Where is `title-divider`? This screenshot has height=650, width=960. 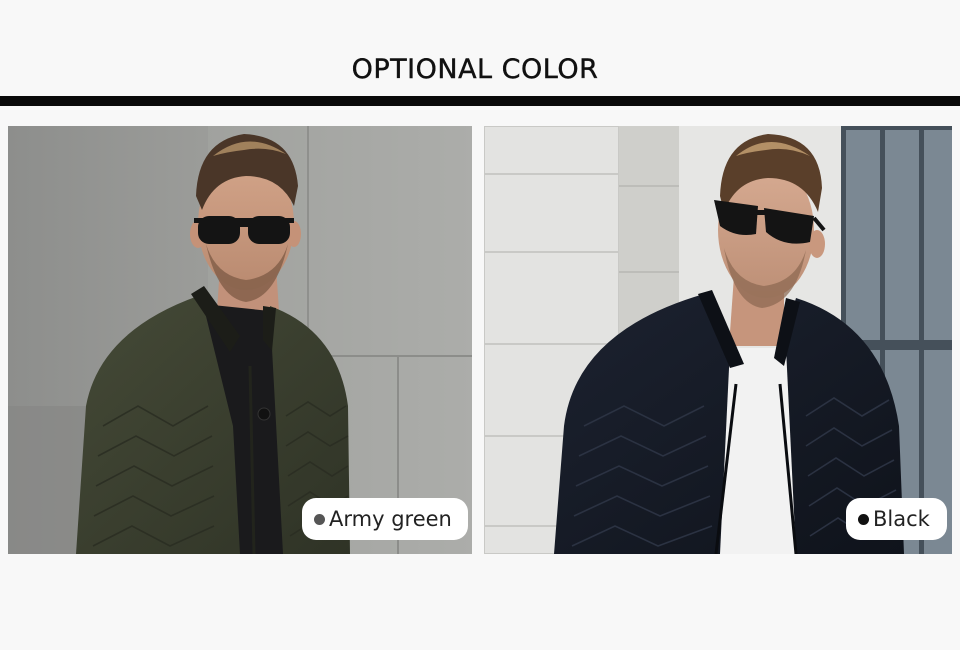 title-divider is located at coordinates (480, 101).